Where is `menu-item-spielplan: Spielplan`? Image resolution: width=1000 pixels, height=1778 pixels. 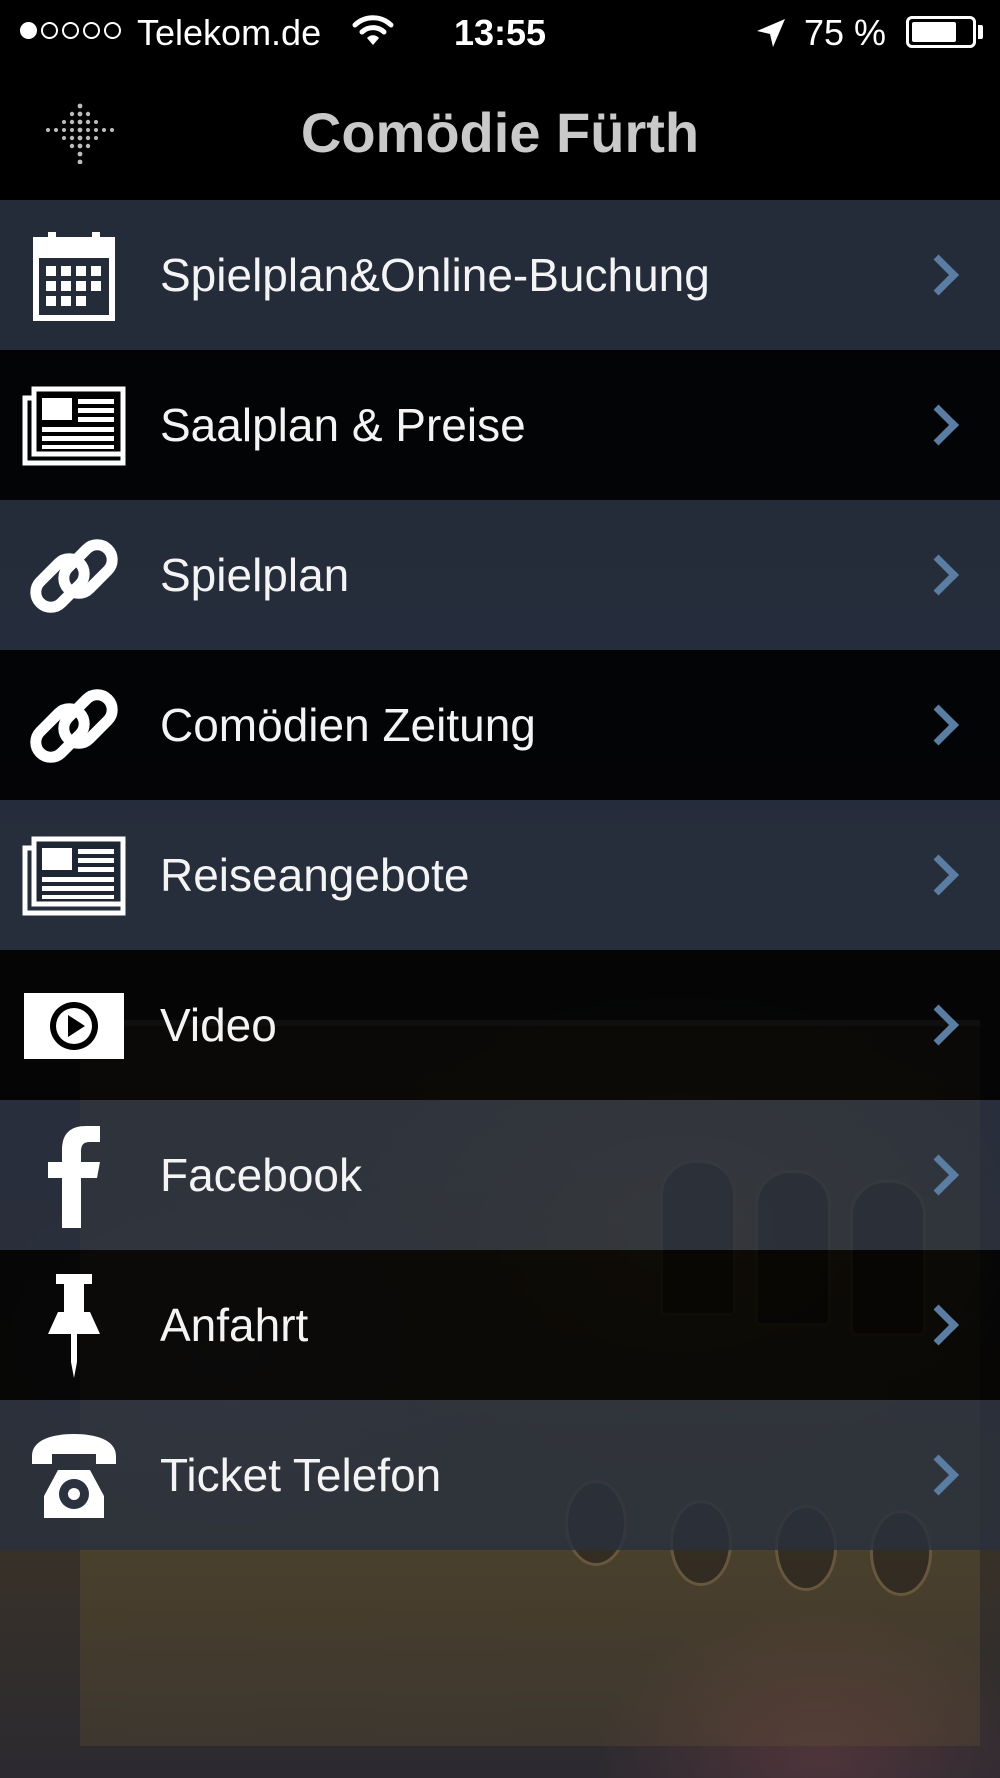
menu-item-spielplan: Spielplan is located at coordinates (500, 575).